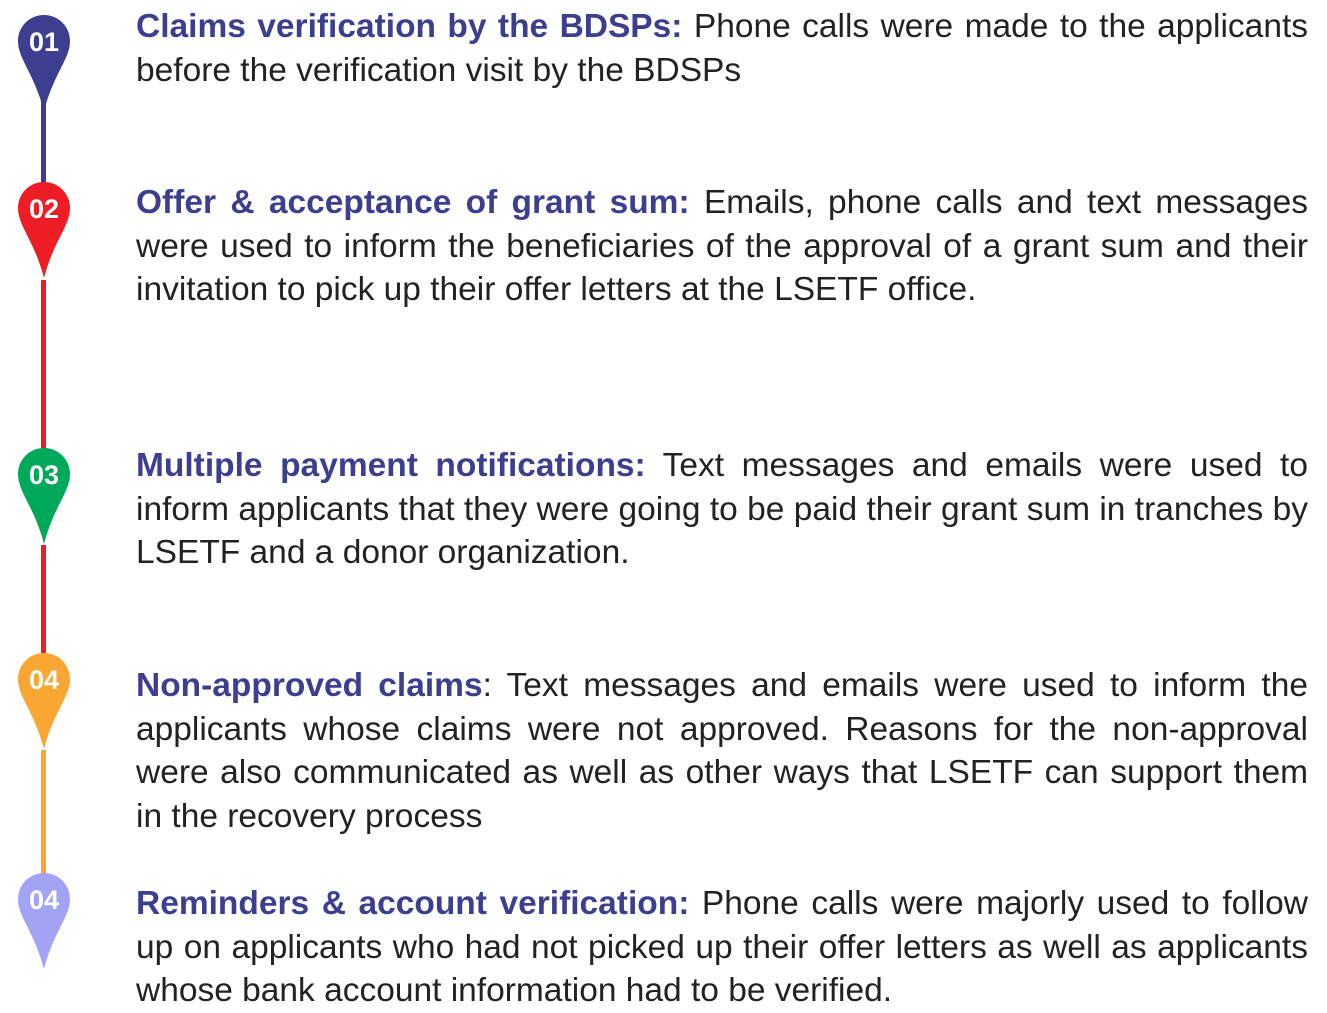 This screenshot has height=1013, width=1327. Describe the element at coordinates (44, 475) in the screenshot. I see `step-number: 03` at that location.